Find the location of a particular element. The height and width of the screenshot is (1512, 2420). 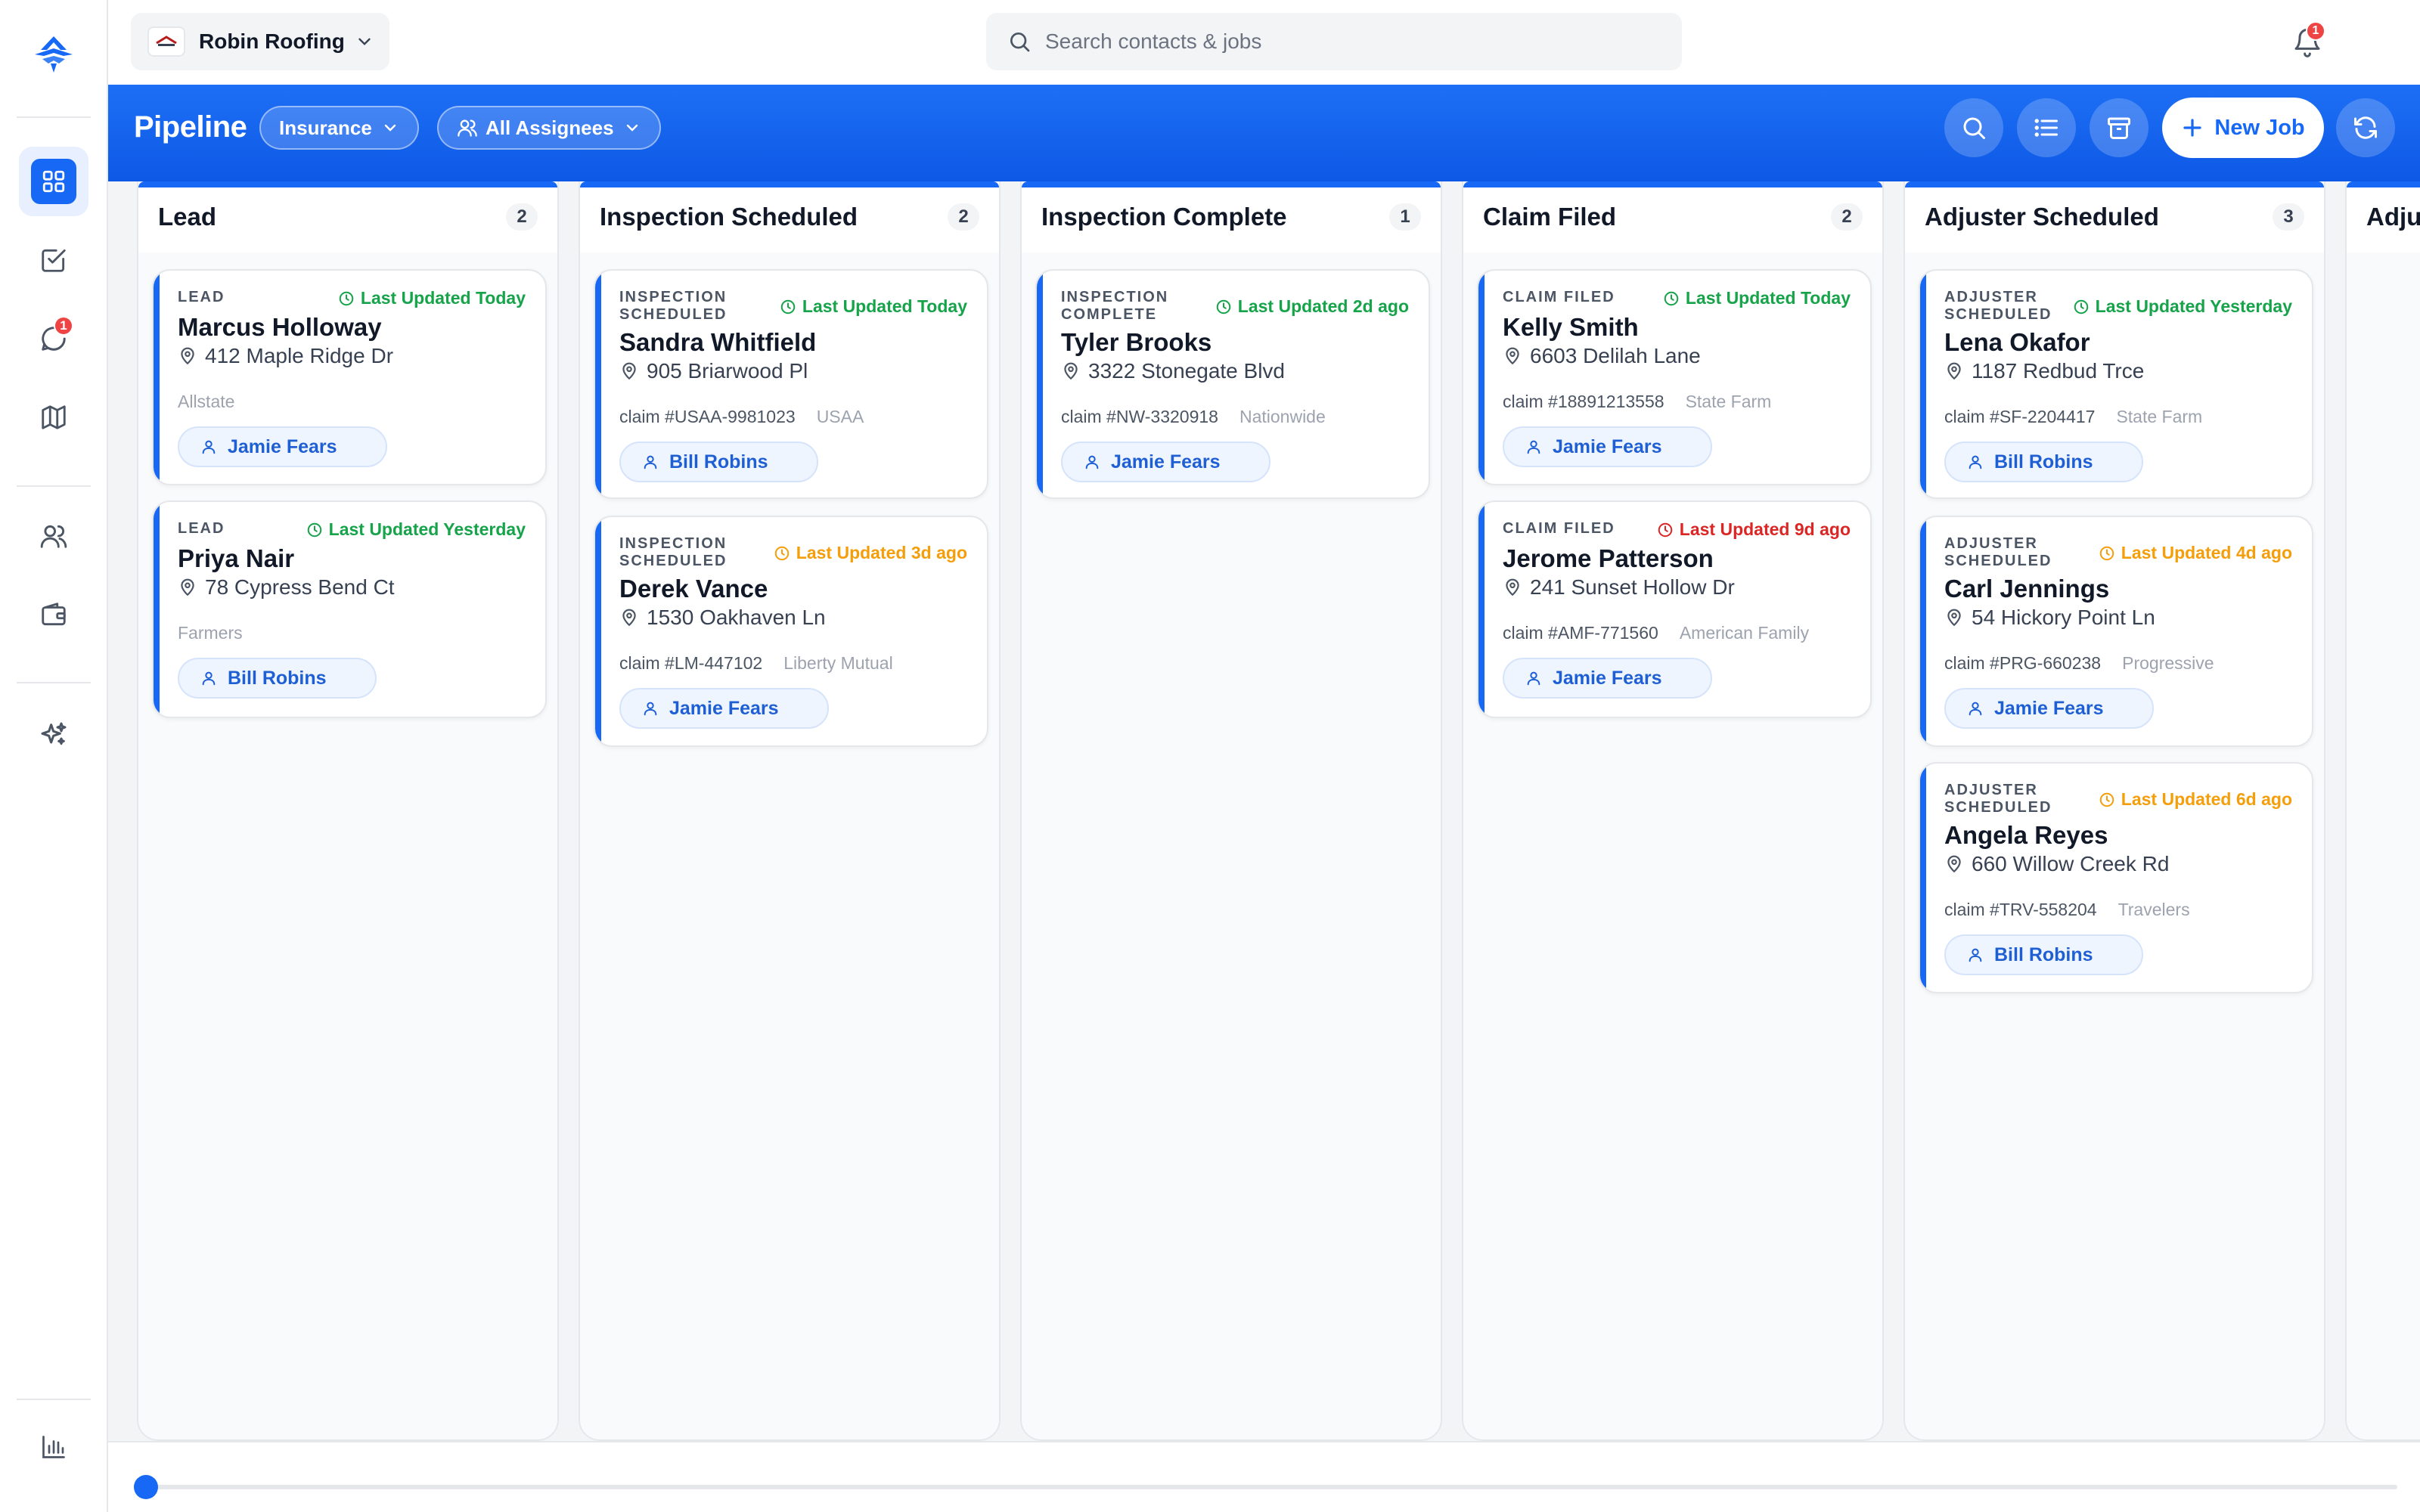

users-icon is located at coordinates (53, 536).